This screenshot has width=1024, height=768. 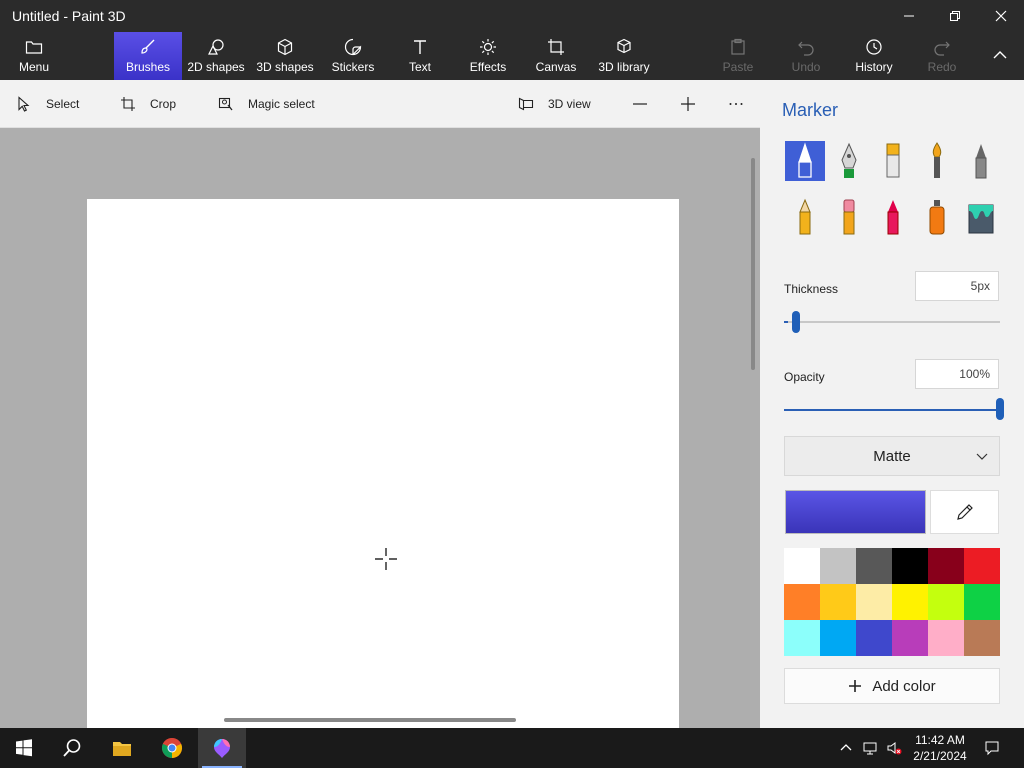 I want to click on add-color-button: Add color, so click(x=892, y=686).